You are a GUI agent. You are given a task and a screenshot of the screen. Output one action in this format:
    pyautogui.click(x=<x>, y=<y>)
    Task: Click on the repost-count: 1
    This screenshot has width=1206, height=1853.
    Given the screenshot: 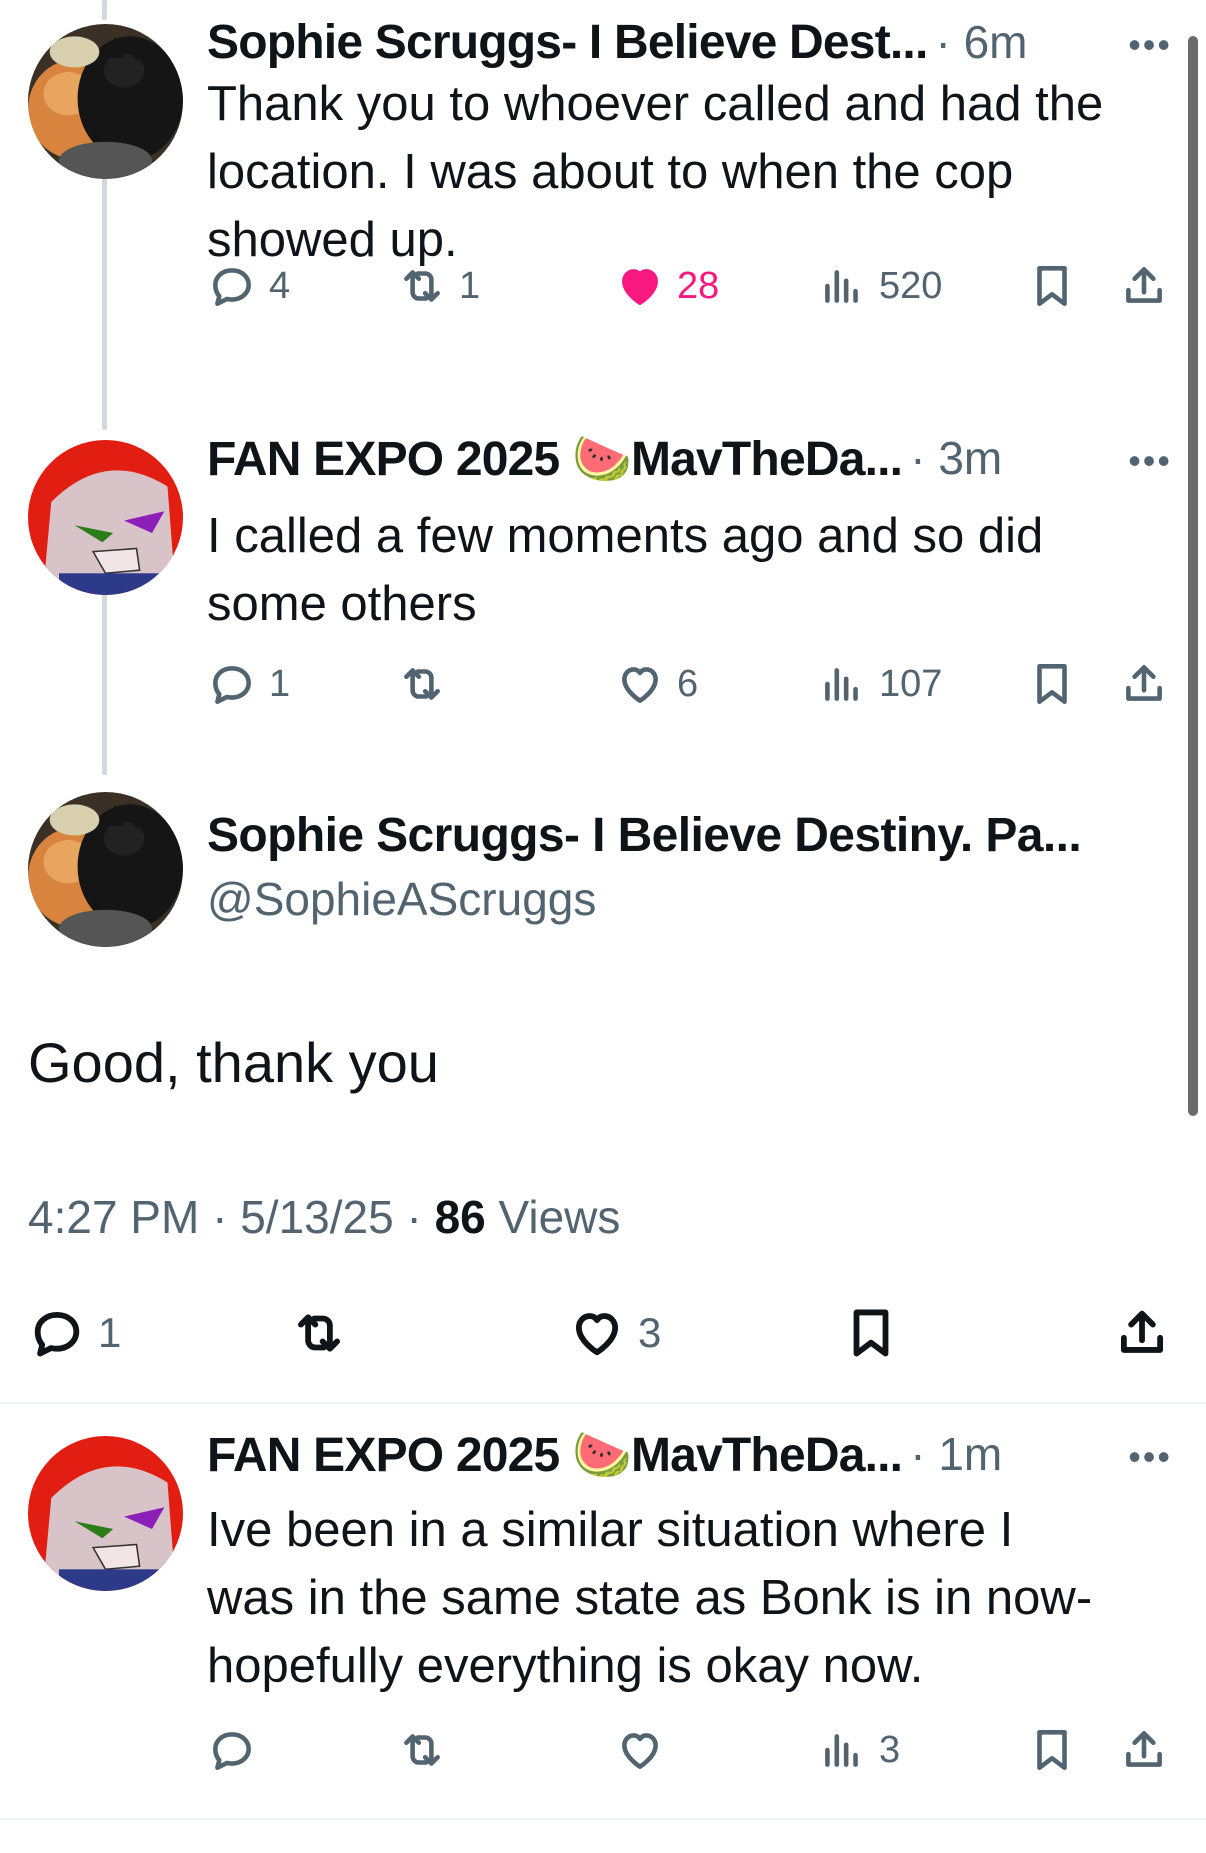 What is the action you would take?
    pyautogui.click(x=470, y=285)
    